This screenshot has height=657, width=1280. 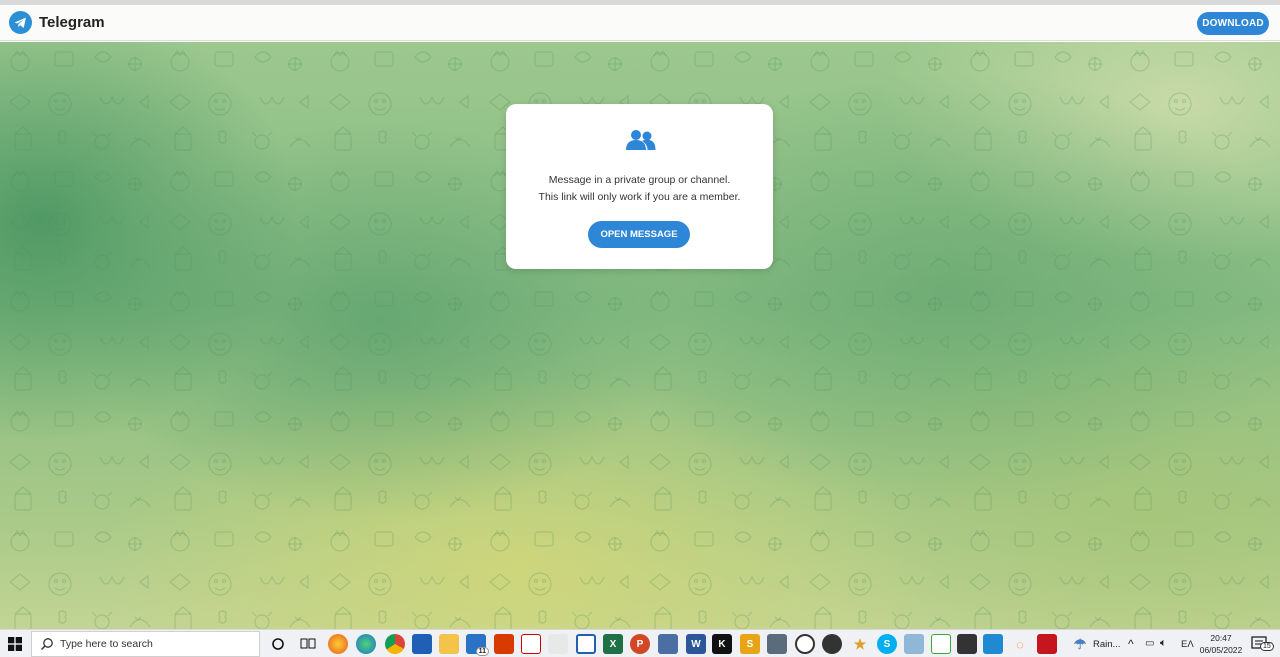 What do you see at coordinates (1047, 644) in the screenshot?
I see `acrobat-icon` at bounding box center [1047, 644].